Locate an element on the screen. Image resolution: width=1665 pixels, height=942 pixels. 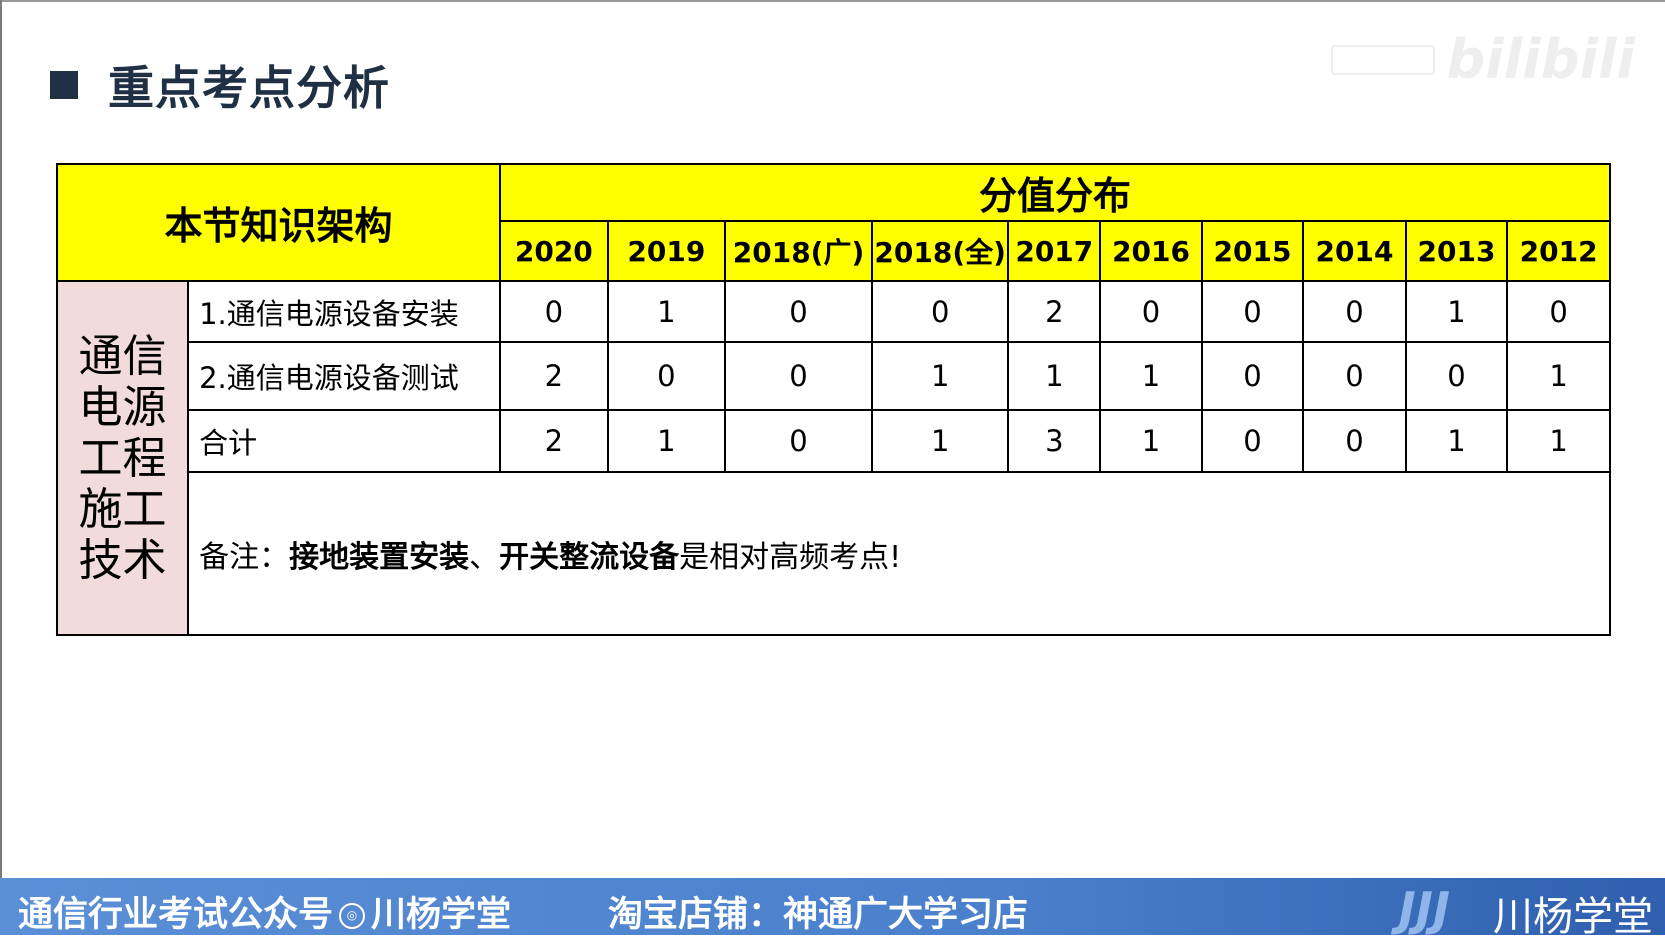
page-title: 重点考点分析 is located at coordinates (249, 88).